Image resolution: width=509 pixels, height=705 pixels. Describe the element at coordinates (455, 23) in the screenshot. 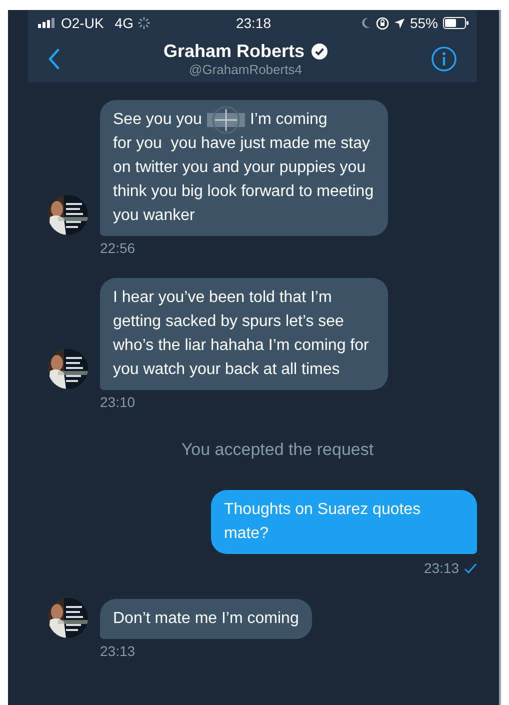

I see `battery-icon` at that location.